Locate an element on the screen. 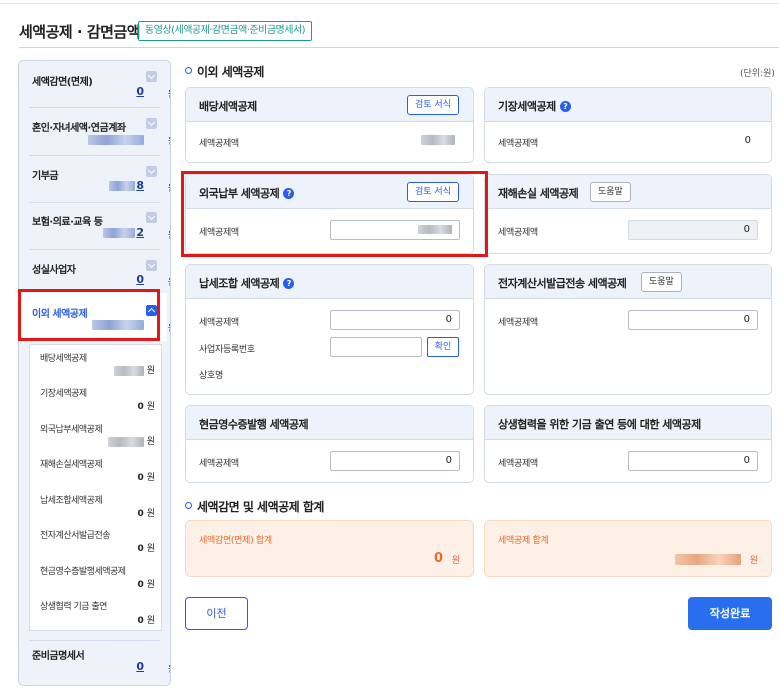 The width and height of the screenshot is (779, 690). sidebar-item-label: 혼인·자녀세액·연금계좌 is located at coordinates (79, 128).